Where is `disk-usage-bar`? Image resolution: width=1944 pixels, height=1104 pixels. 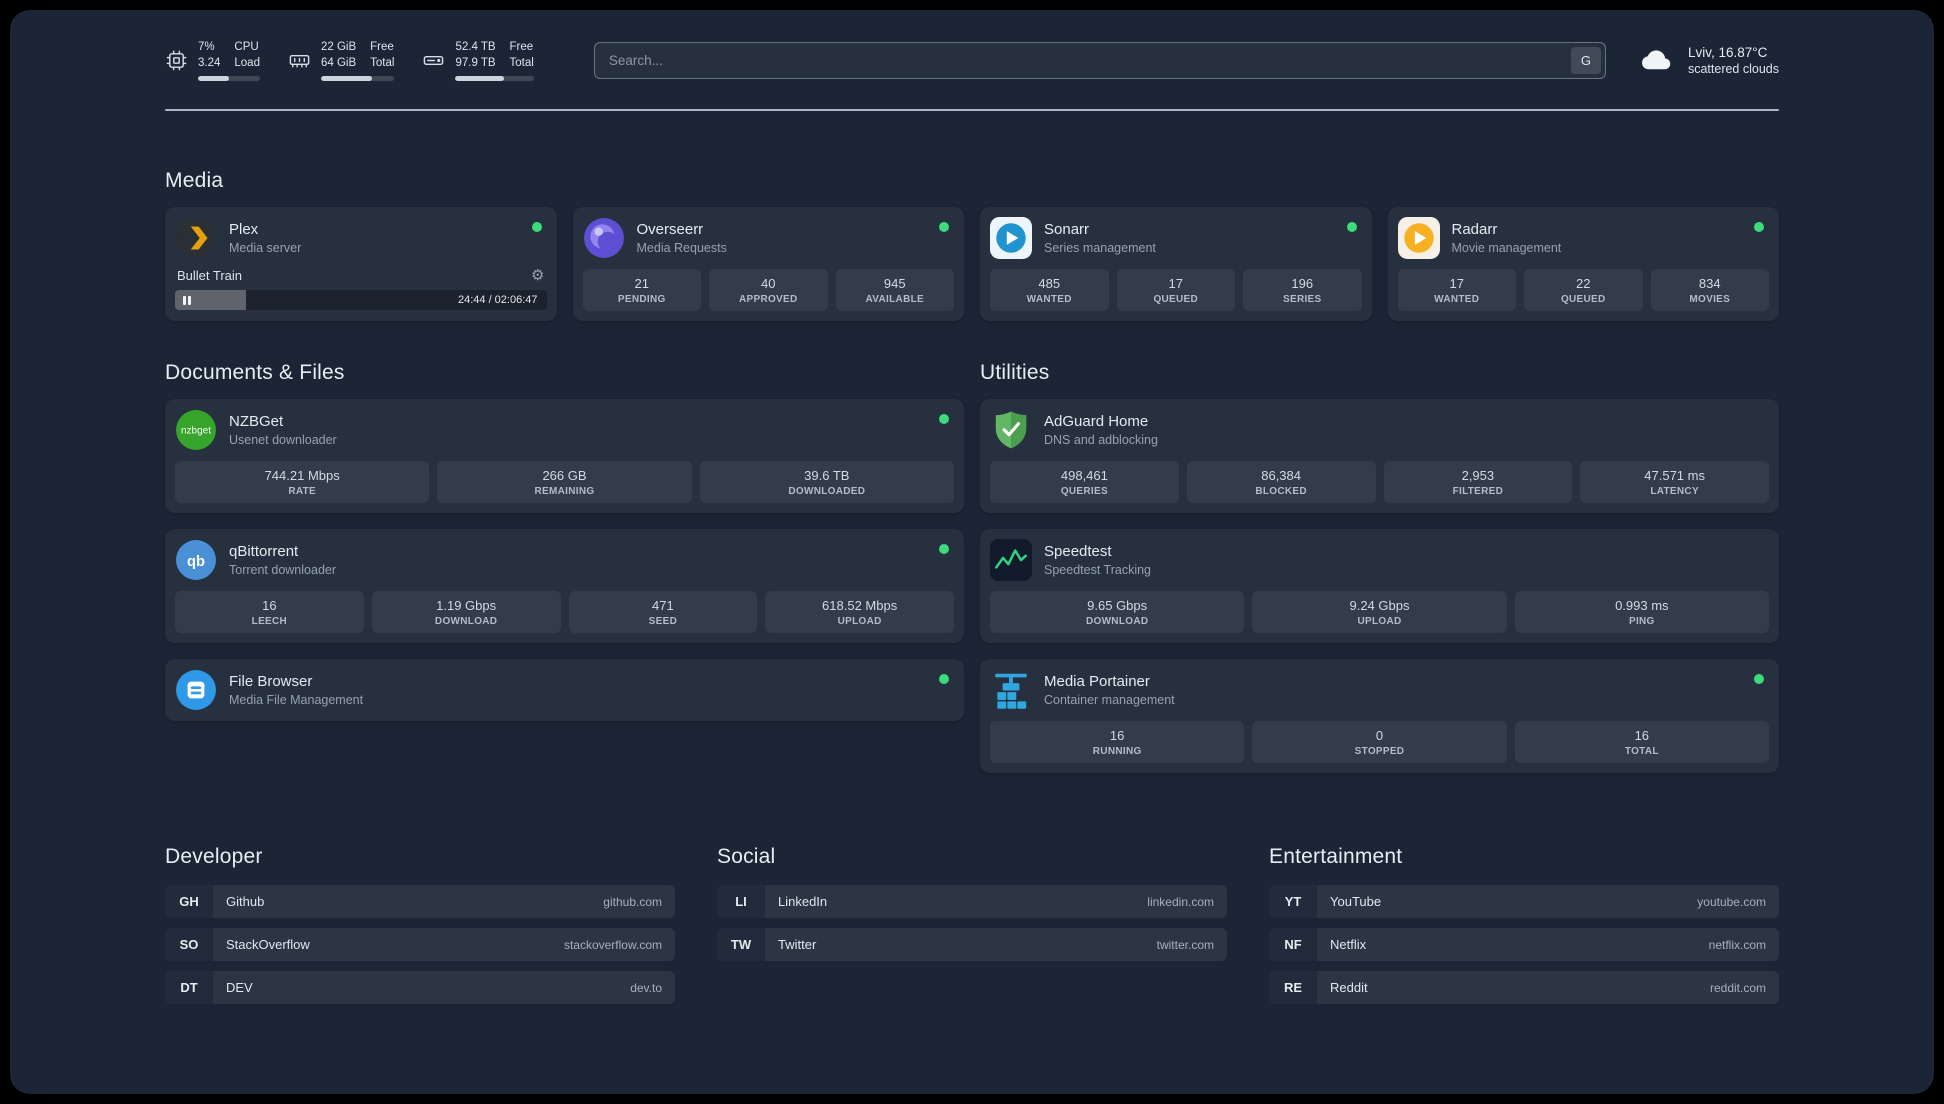 disk-usage-bar is located at coordinates (494, 79).